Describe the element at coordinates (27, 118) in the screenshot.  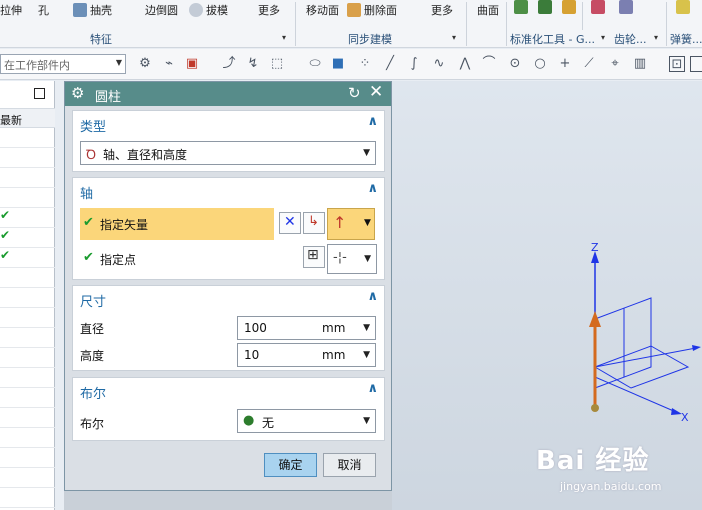
I see `navigator-column-header: 最新` at that location.